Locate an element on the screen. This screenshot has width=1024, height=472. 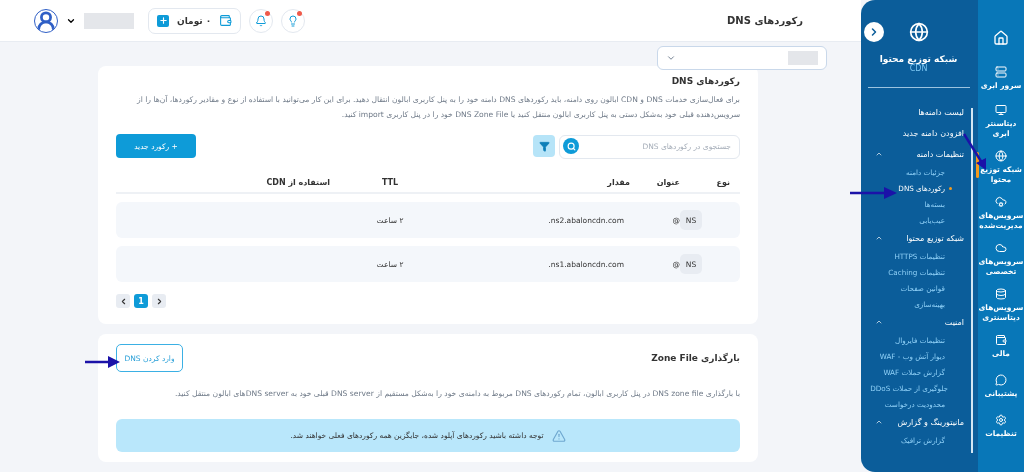
filter-icon is located at coordinates (544, 146).